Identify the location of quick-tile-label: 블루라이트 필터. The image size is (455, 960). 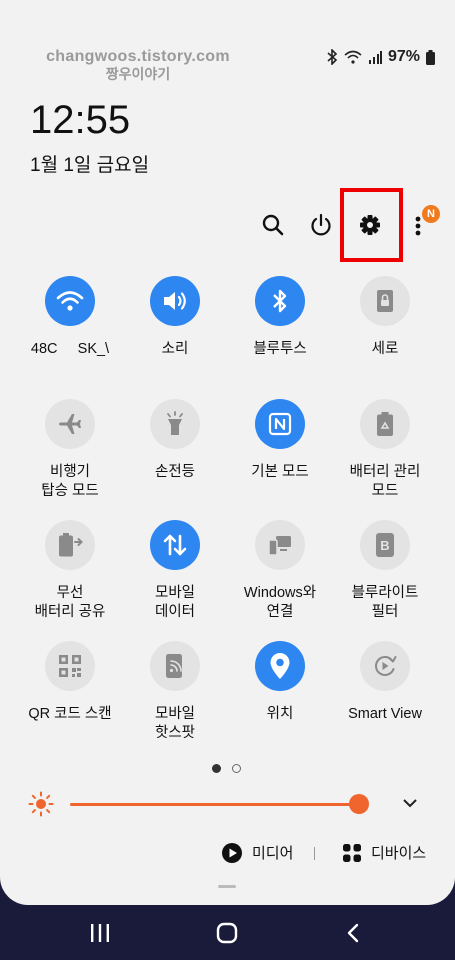
(385, 602).